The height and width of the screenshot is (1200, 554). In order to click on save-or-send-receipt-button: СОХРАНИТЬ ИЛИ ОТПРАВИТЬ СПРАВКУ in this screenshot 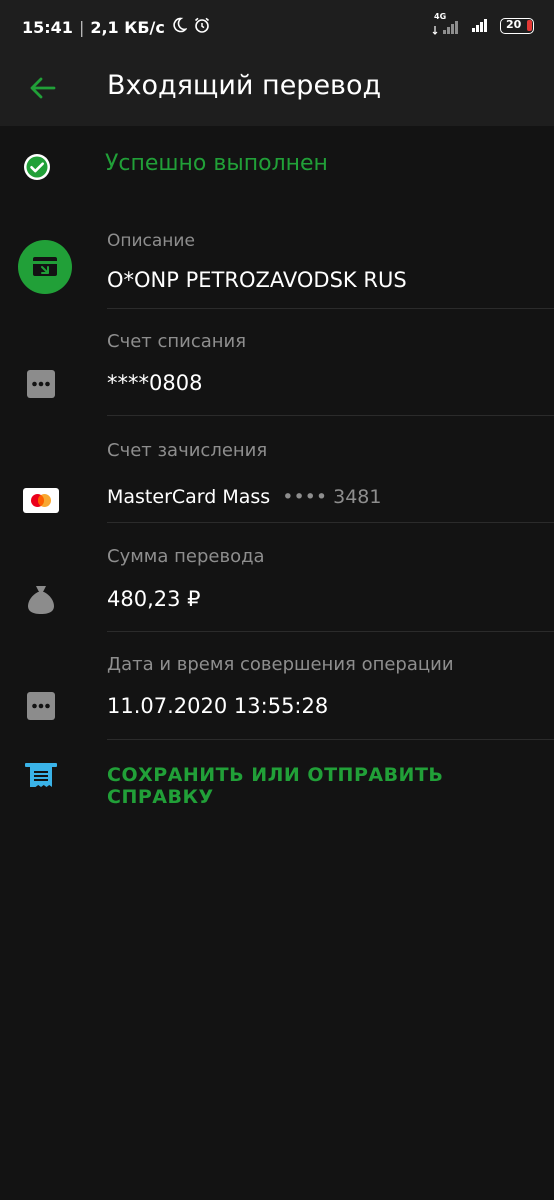, I will do `click(277, 776)`.